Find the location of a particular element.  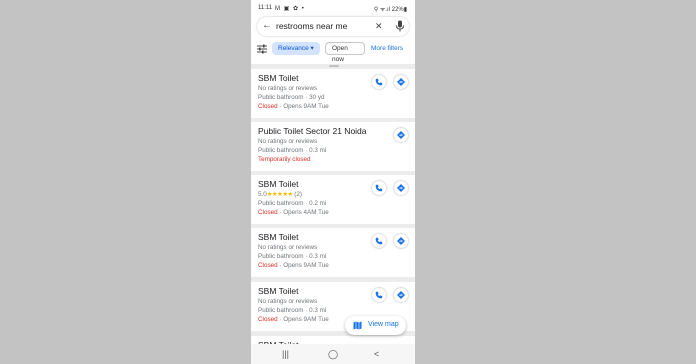

back-arrow-icon: ← is located at coordinates (267, 26).